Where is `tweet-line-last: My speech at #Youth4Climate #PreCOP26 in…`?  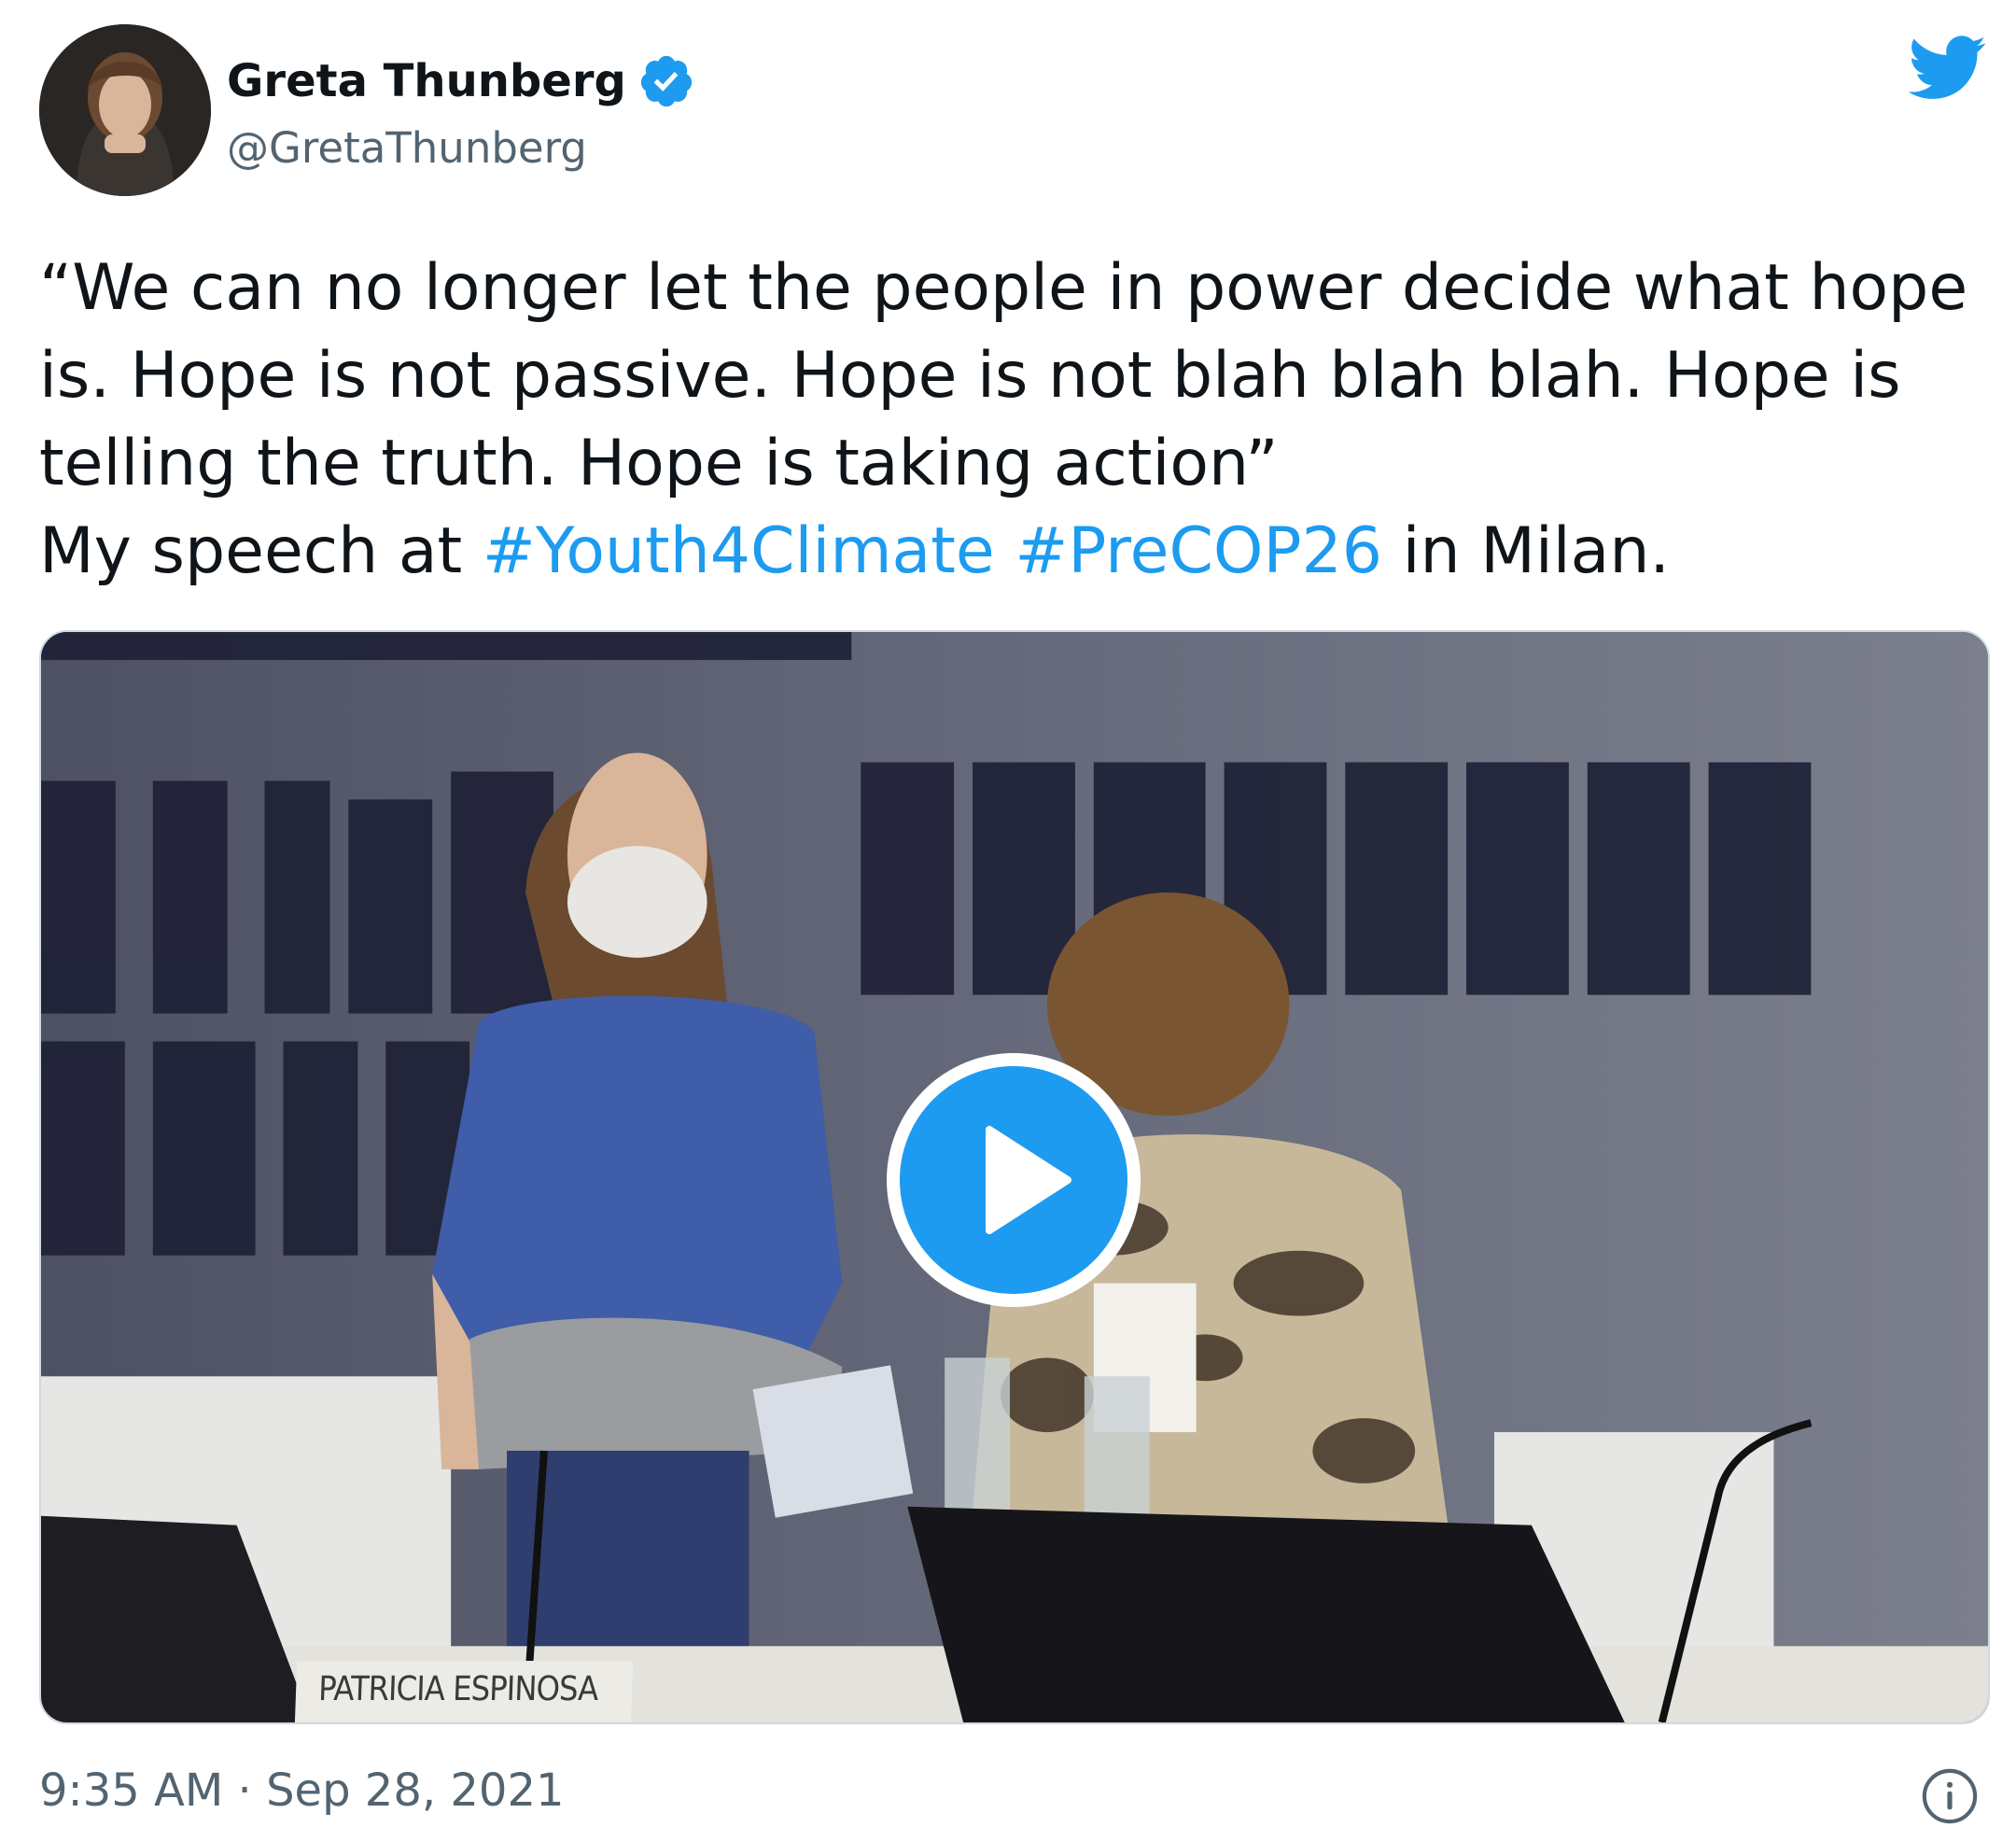
tweet-line-last: My speech at #Youth4Climate #PreCOP26 in… is located at coordinates (1010, 552).